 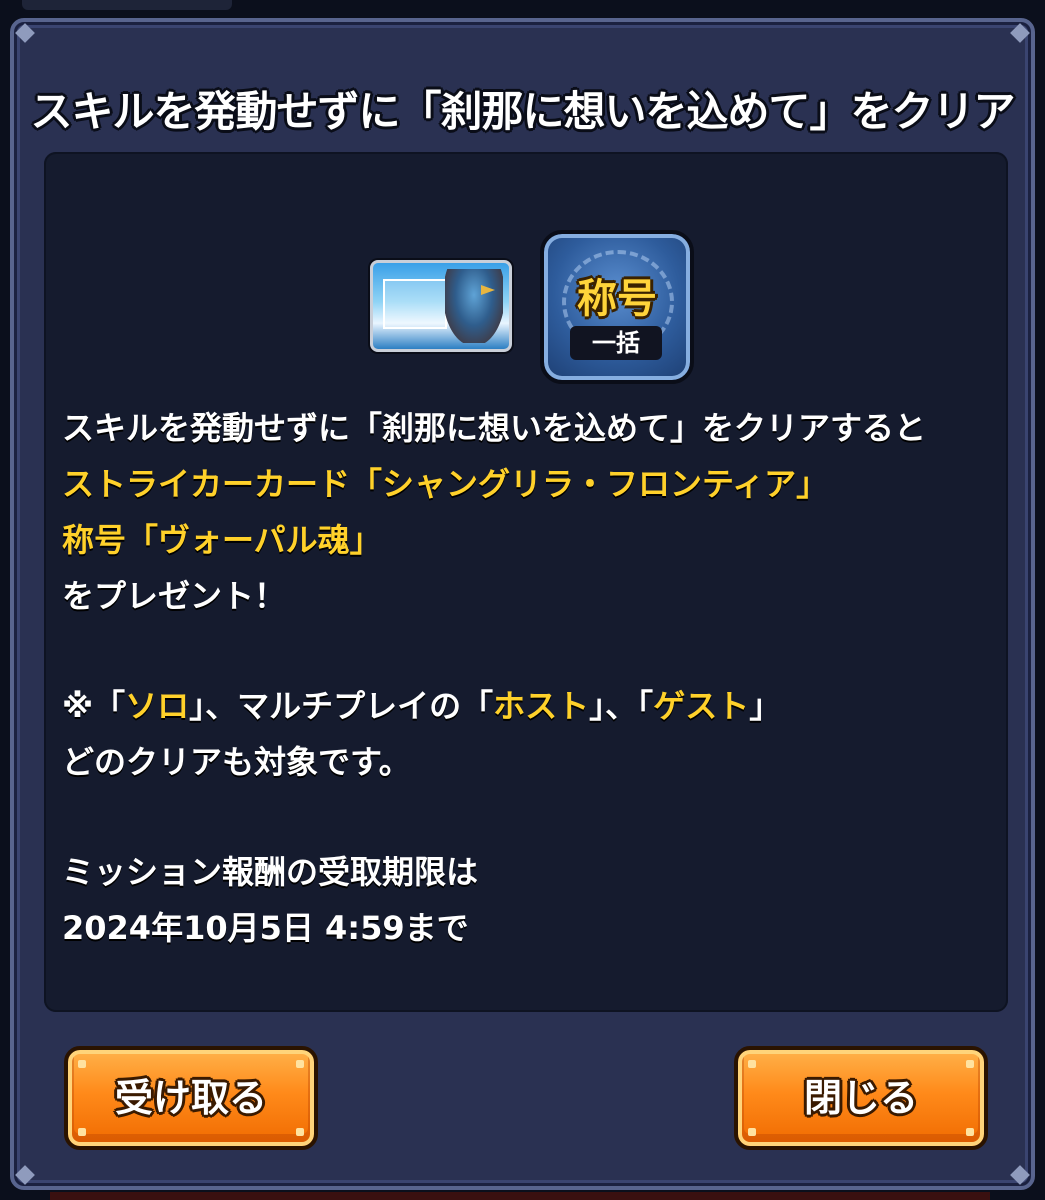 What do you see at coordinates (94, 706) in the screenshot?
I see `note-prefix: ※「` at bounding box center [94, 706].